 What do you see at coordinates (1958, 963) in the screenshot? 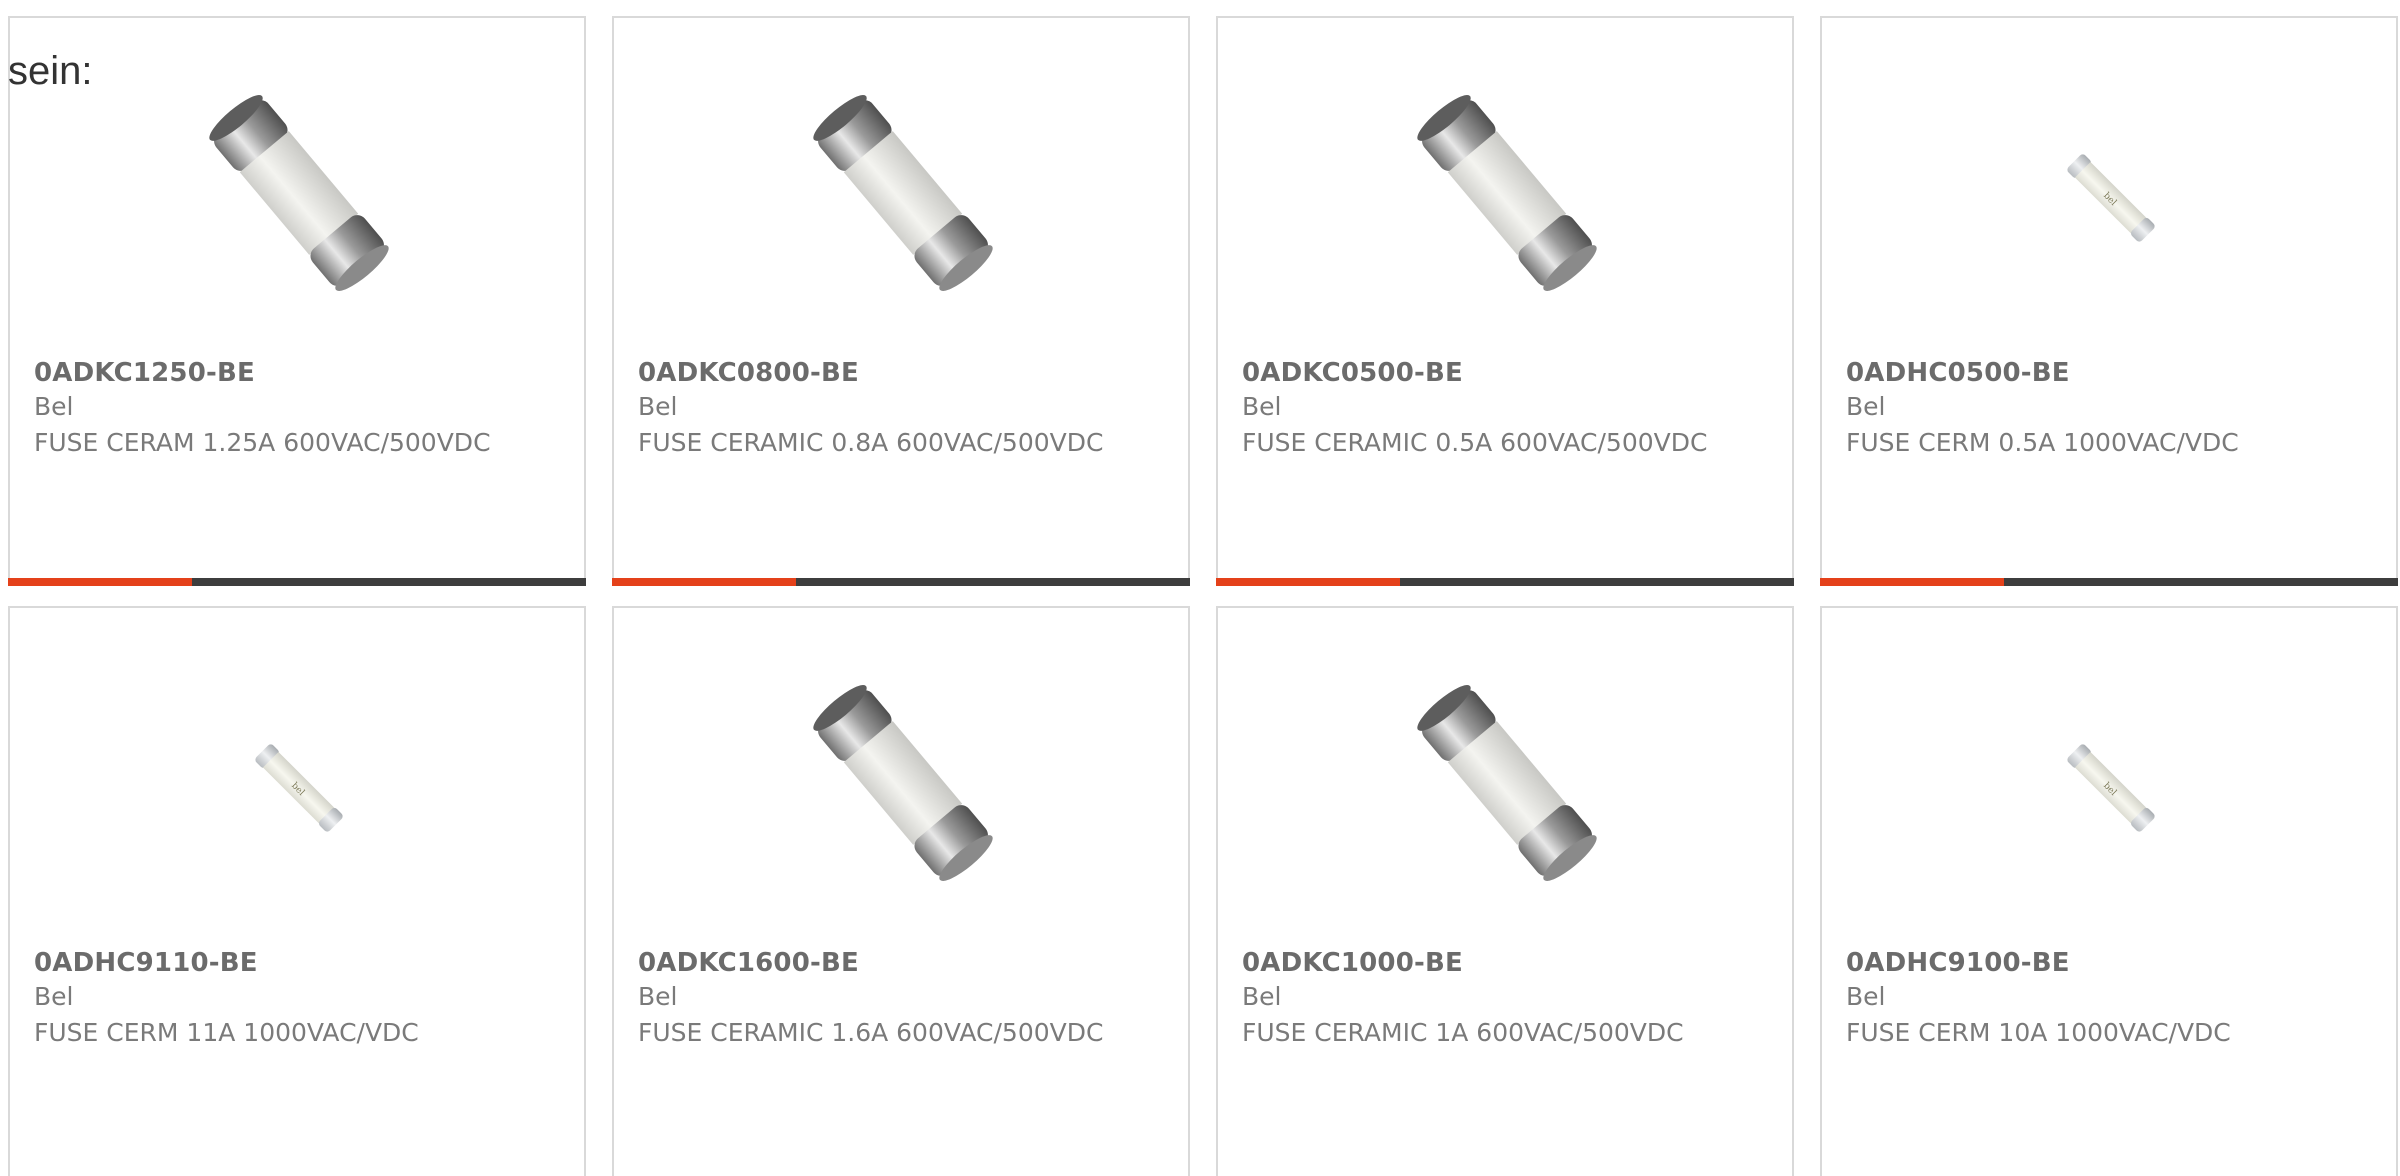
I see `part-number: 0ADHC9100-BE` at bounding box center [1958, 963].